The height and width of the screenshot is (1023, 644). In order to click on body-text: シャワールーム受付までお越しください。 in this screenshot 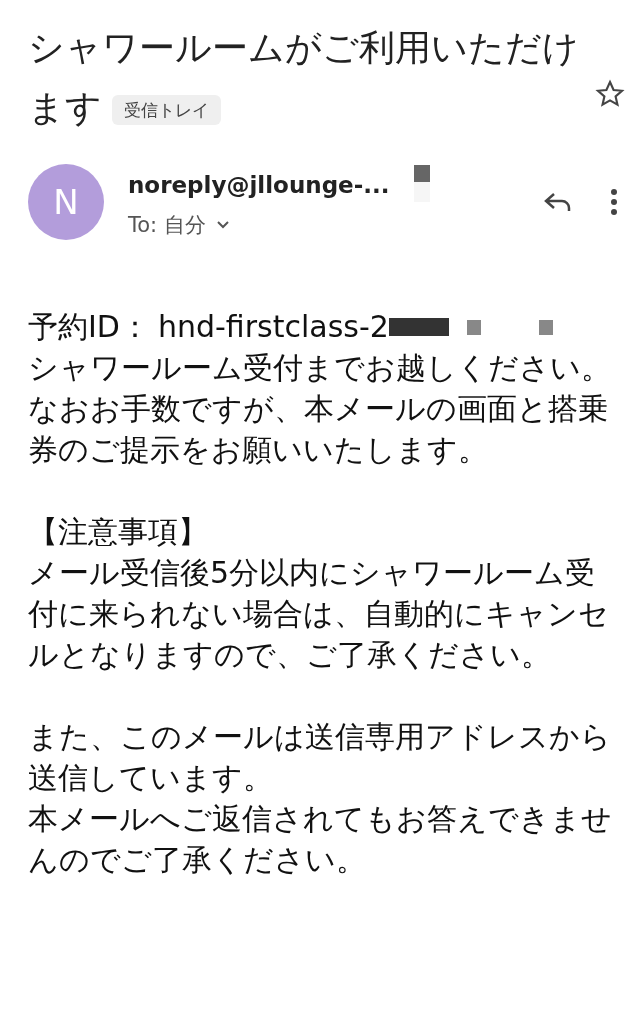, I will do `click(320, 368)`.